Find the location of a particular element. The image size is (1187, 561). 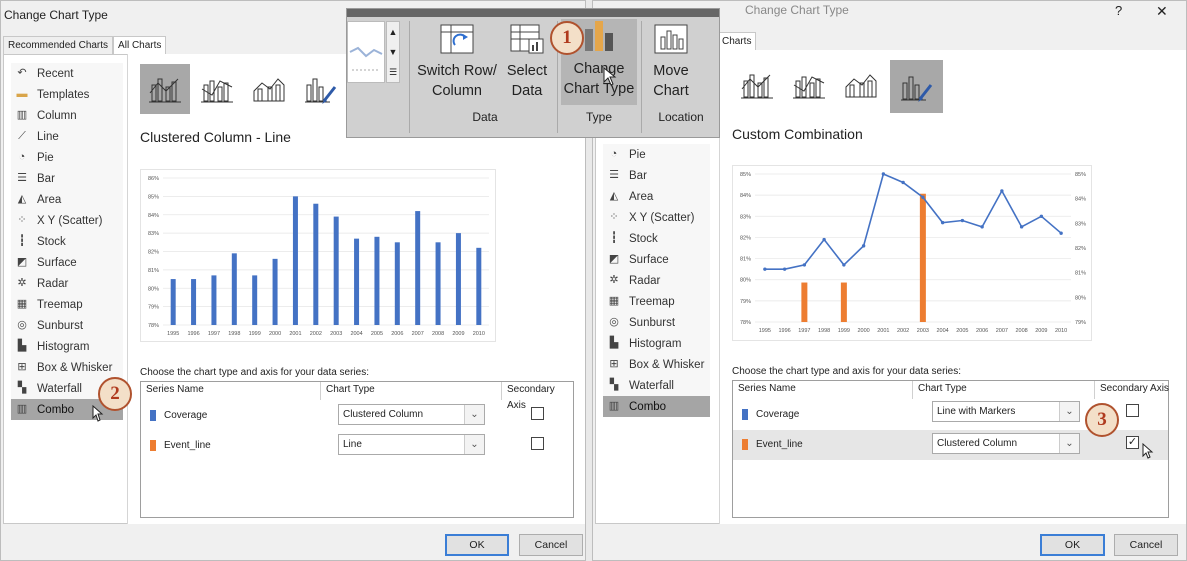

category-label: Line is located at coordinates (48, 136).